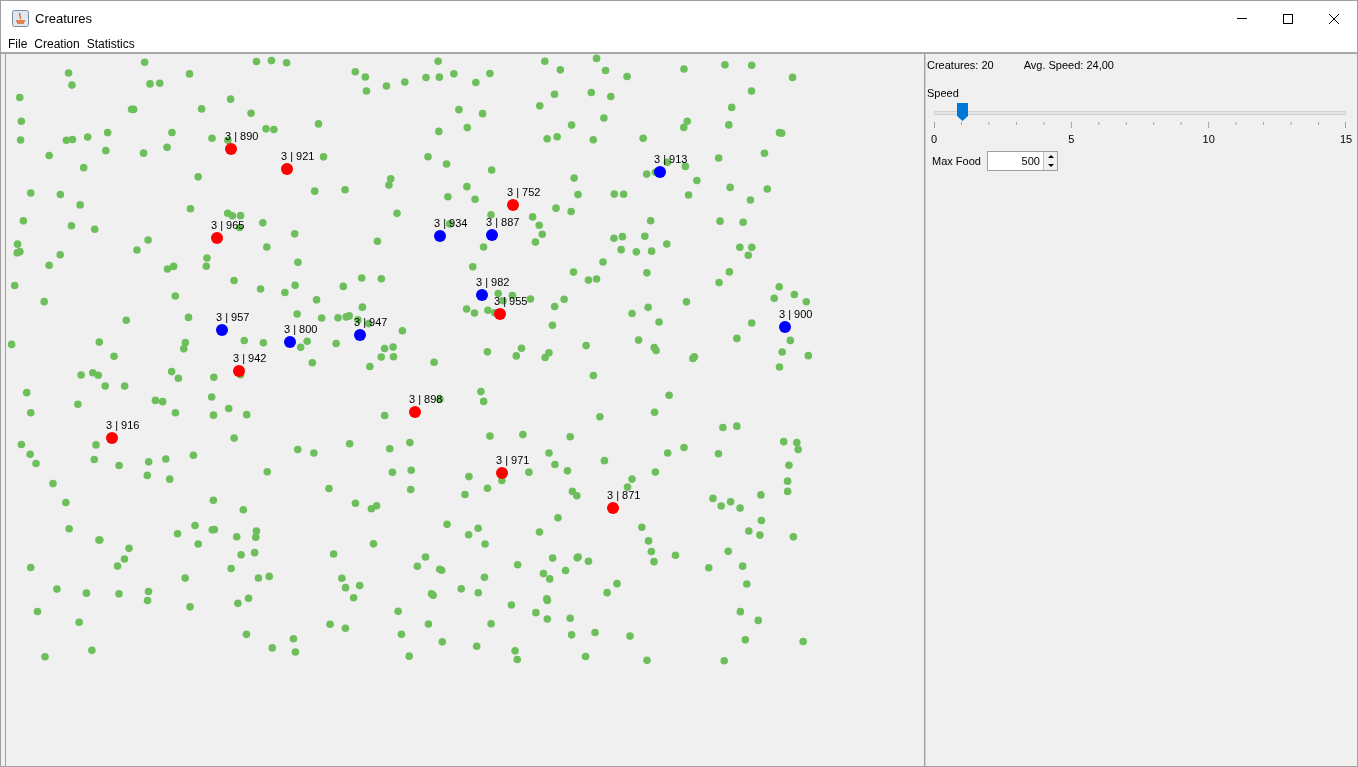 This screenshot has width=1358, height=767. I want to click on tick-label: 0, so click(934, 139).